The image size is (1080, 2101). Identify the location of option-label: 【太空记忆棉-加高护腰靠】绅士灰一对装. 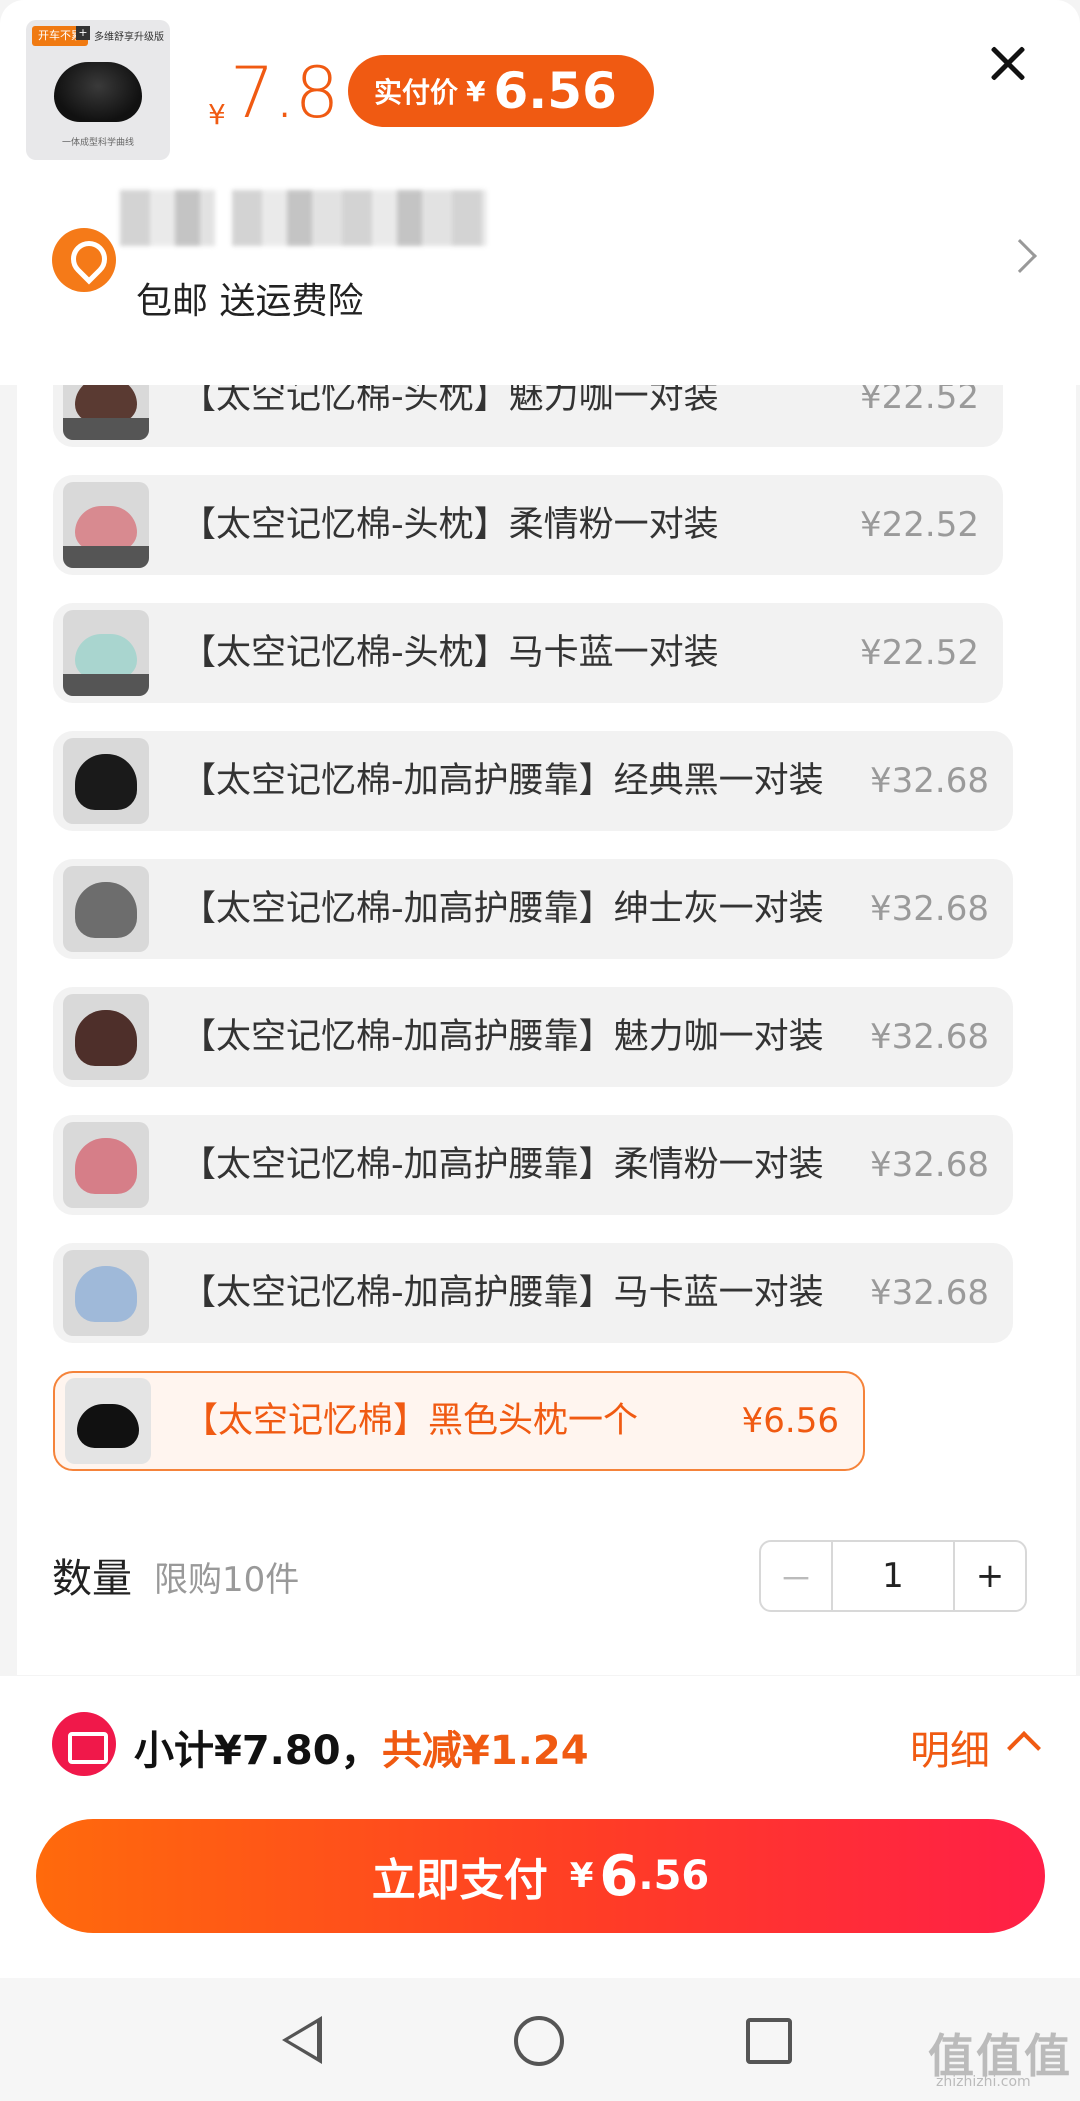
(502, 909).